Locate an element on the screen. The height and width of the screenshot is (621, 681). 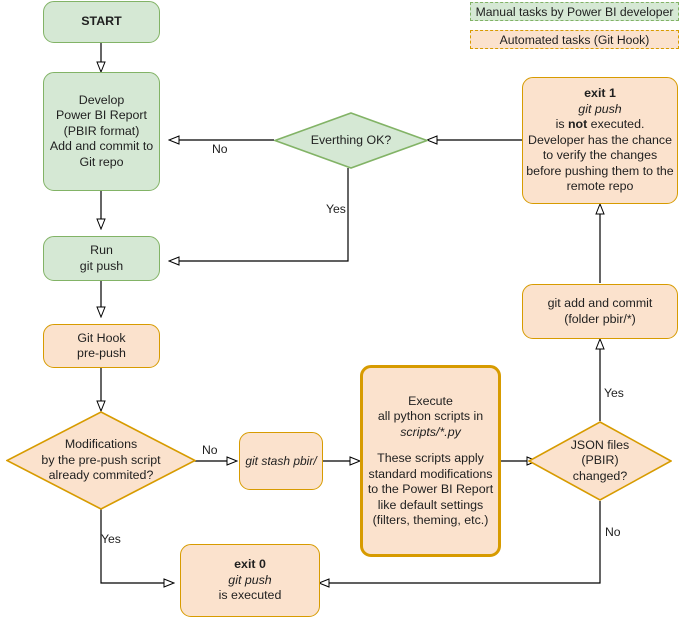
node-git-hook-pre-push: Git Hook pre-push is located at coordinates (101, 346).